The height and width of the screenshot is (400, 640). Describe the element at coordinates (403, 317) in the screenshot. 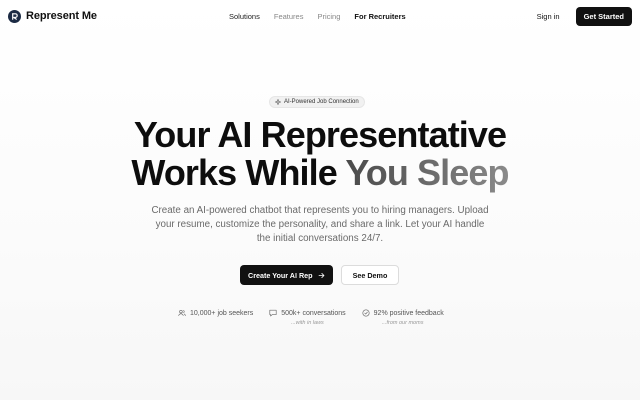

I see `stat-feedback: 92% positive feedback ...from our moms` at that location.